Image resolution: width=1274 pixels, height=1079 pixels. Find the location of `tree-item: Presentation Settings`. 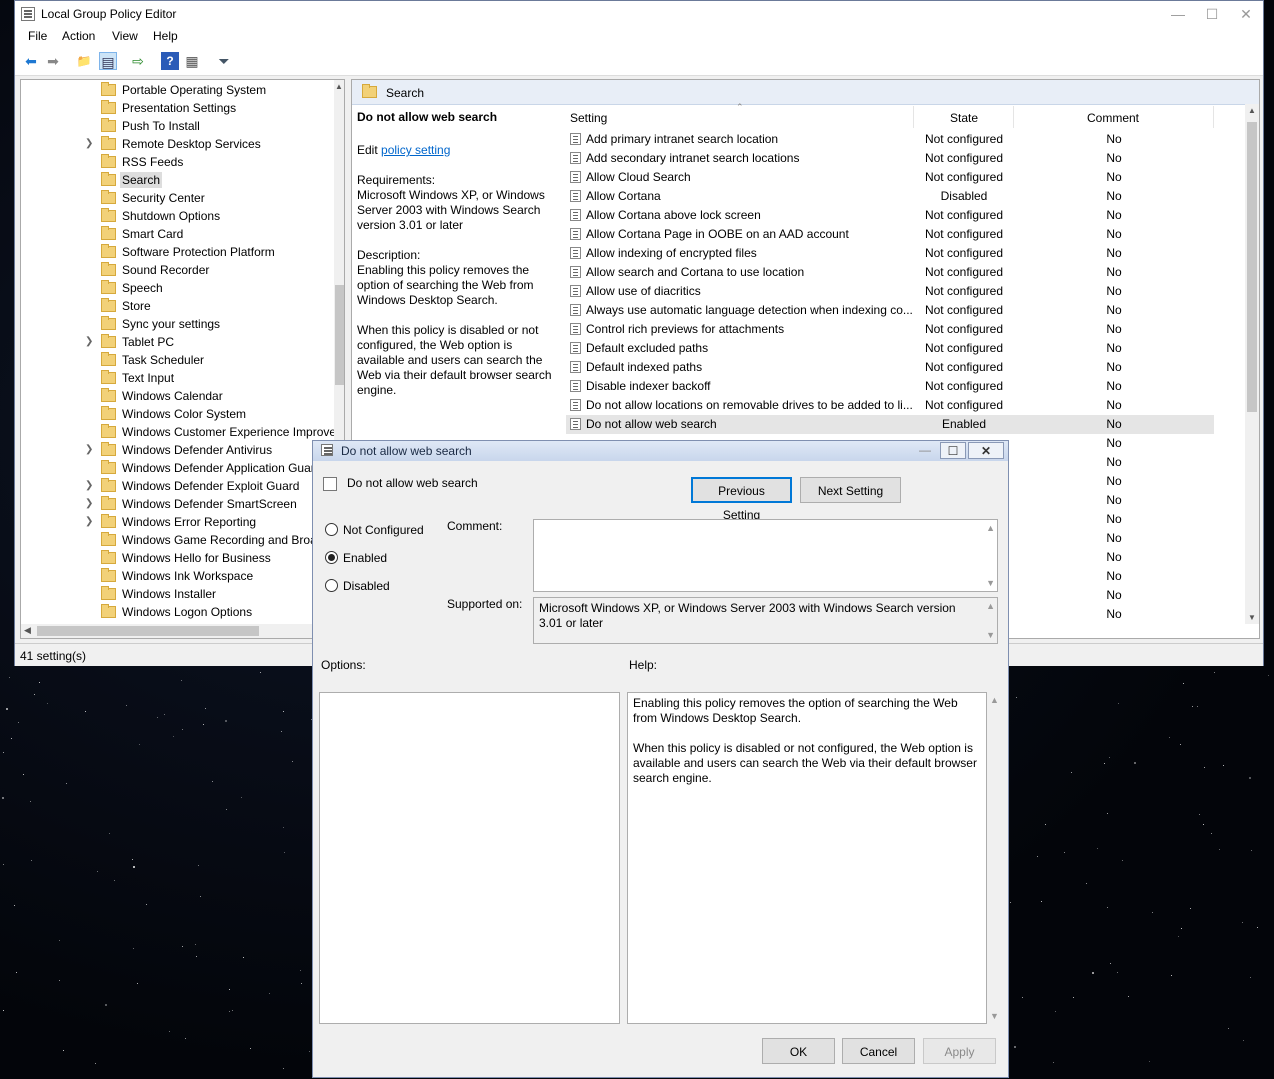

tree-item: Presentation Settings is located at coordinates (177, 108).